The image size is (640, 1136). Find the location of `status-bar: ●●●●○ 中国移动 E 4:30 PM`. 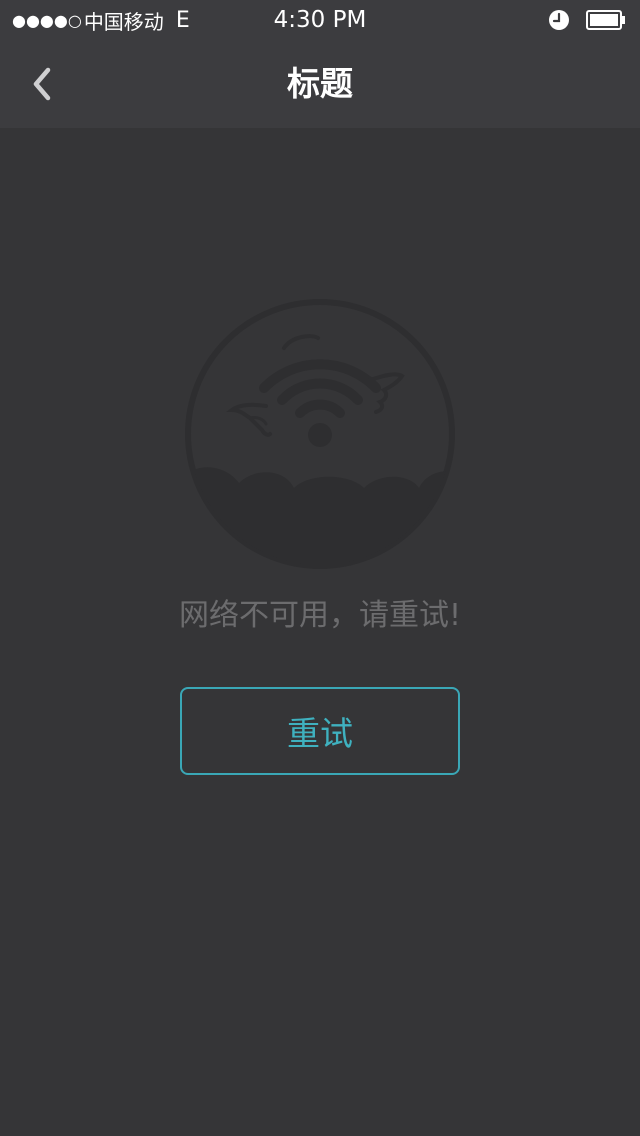

status-bar: ●●●●○ 中国移动 E 4:30 PM is located at coordinates (320, 20).